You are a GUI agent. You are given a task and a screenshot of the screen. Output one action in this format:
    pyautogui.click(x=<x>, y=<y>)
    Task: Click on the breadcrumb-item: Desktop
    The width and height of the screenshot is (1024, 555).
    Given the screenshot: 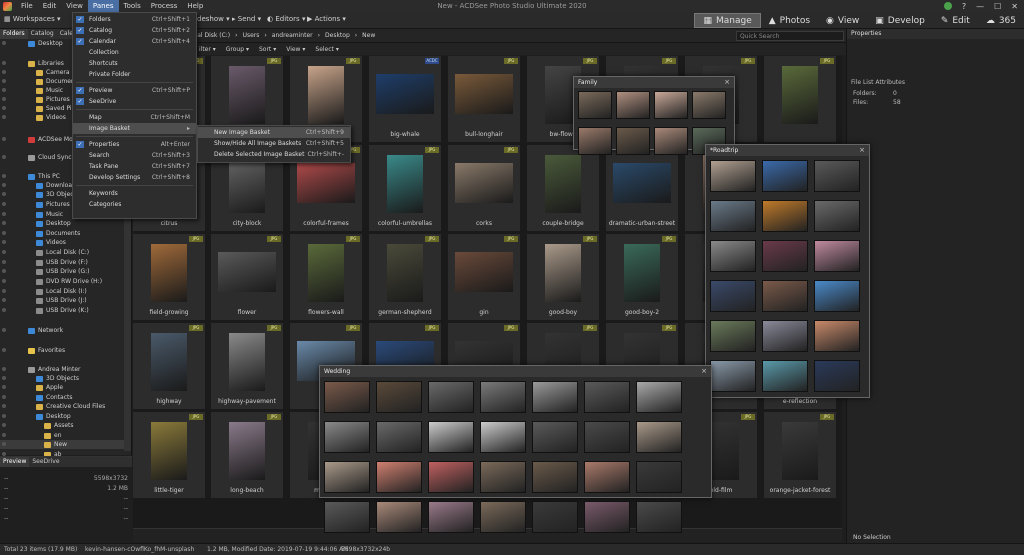 What is the action you would take?
    pyautogui.click(x=337, y=35)
    